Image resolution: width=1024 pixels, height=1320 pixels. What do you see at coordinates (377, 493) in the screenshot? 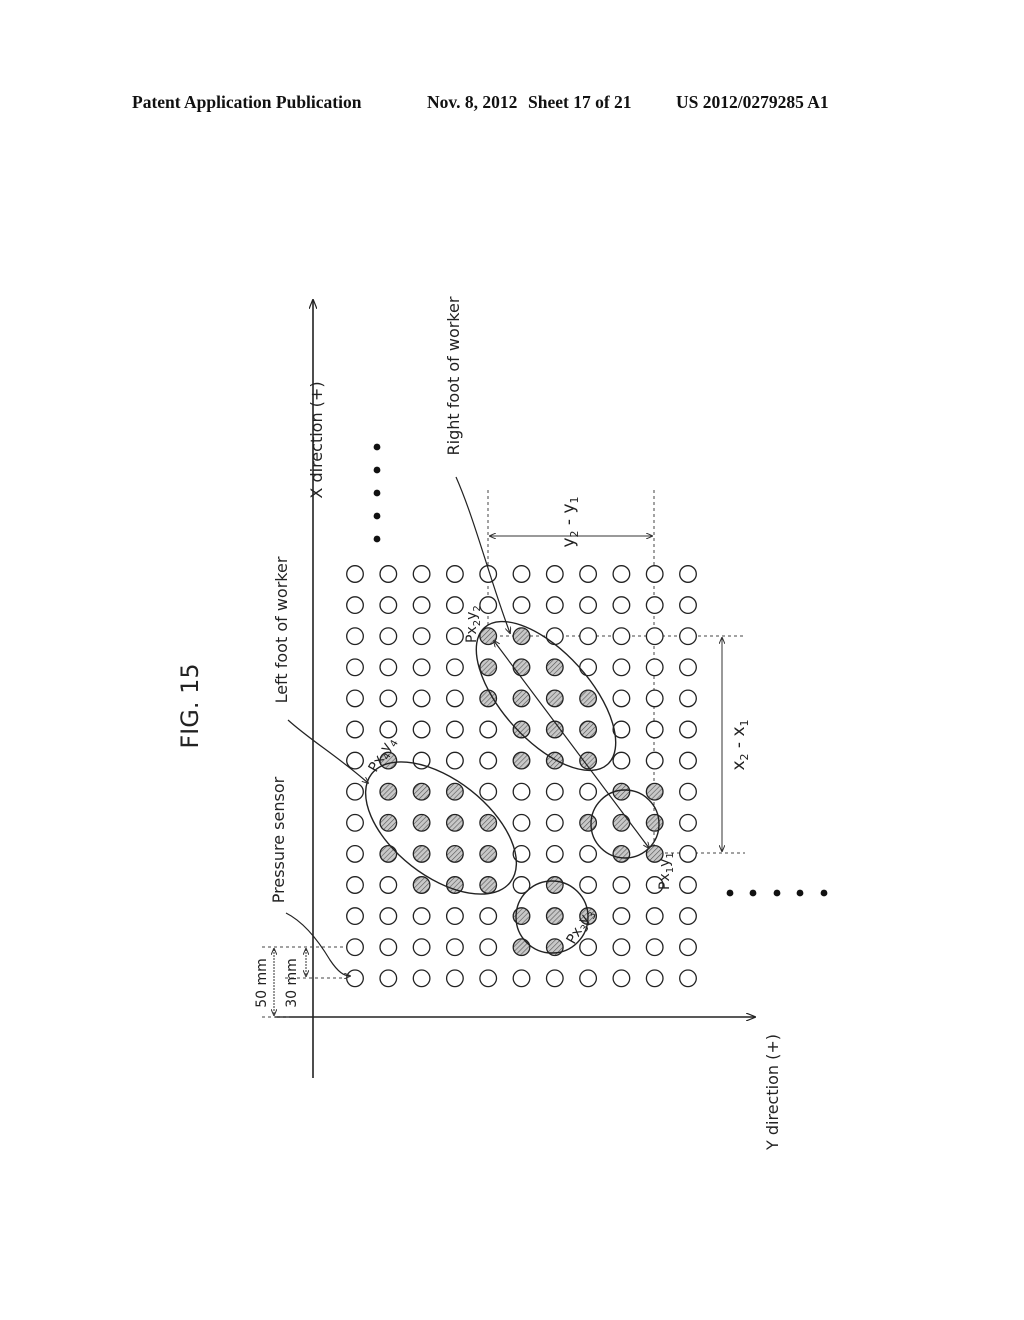
I see `x-continuation-dots` at bounding box center [377, 493].